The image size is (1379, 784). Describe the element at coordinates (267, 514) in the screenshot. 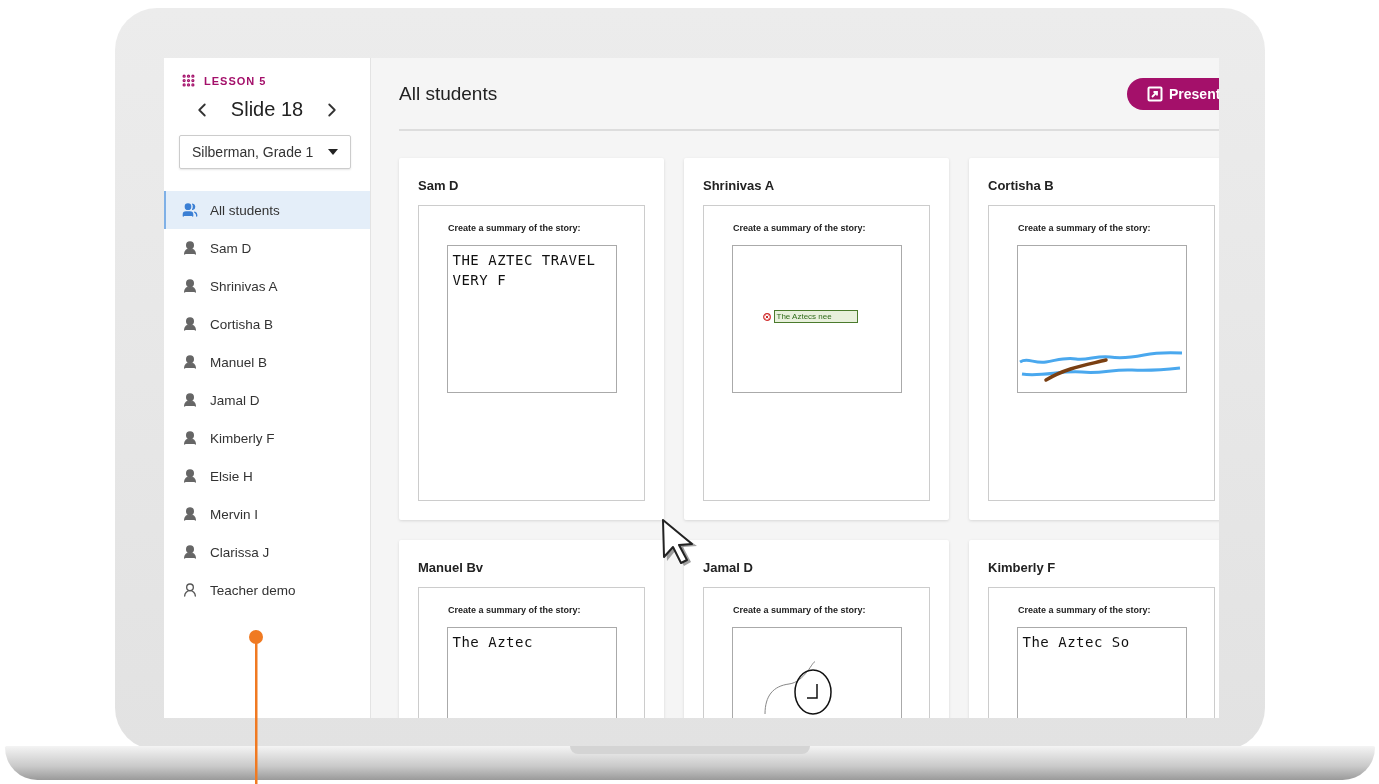

I see `sidebar-item: Mervin I` at that location.